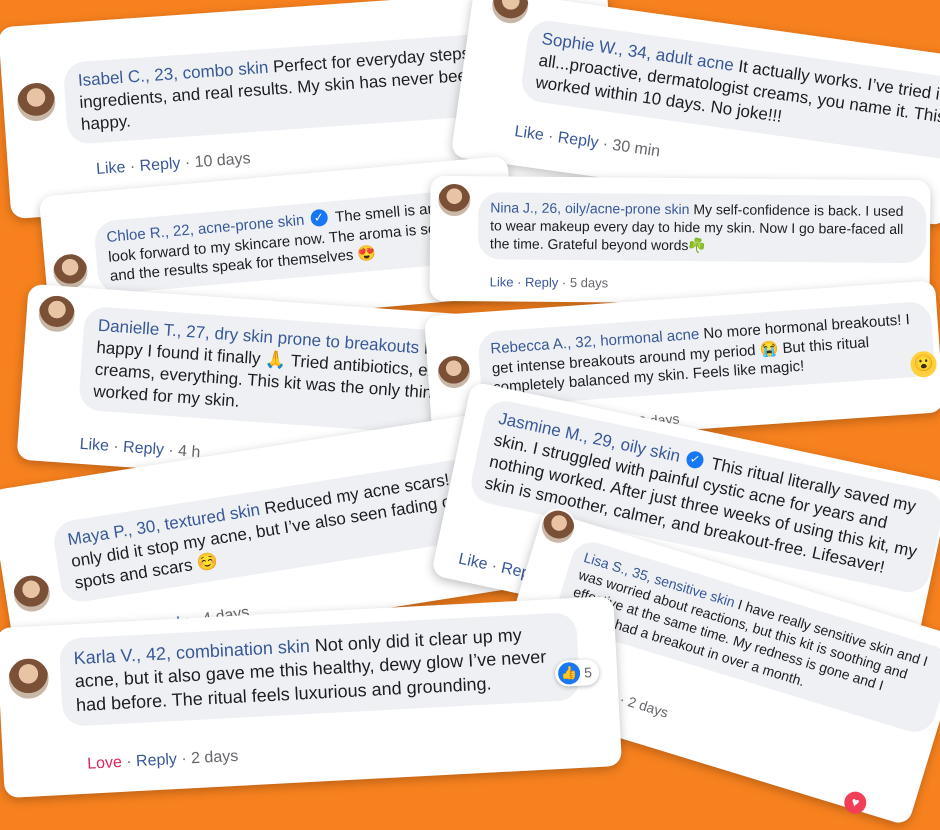 The height and width of the screenshot is (830, 940). I want to click on love-link: Love, so click(105, 763).